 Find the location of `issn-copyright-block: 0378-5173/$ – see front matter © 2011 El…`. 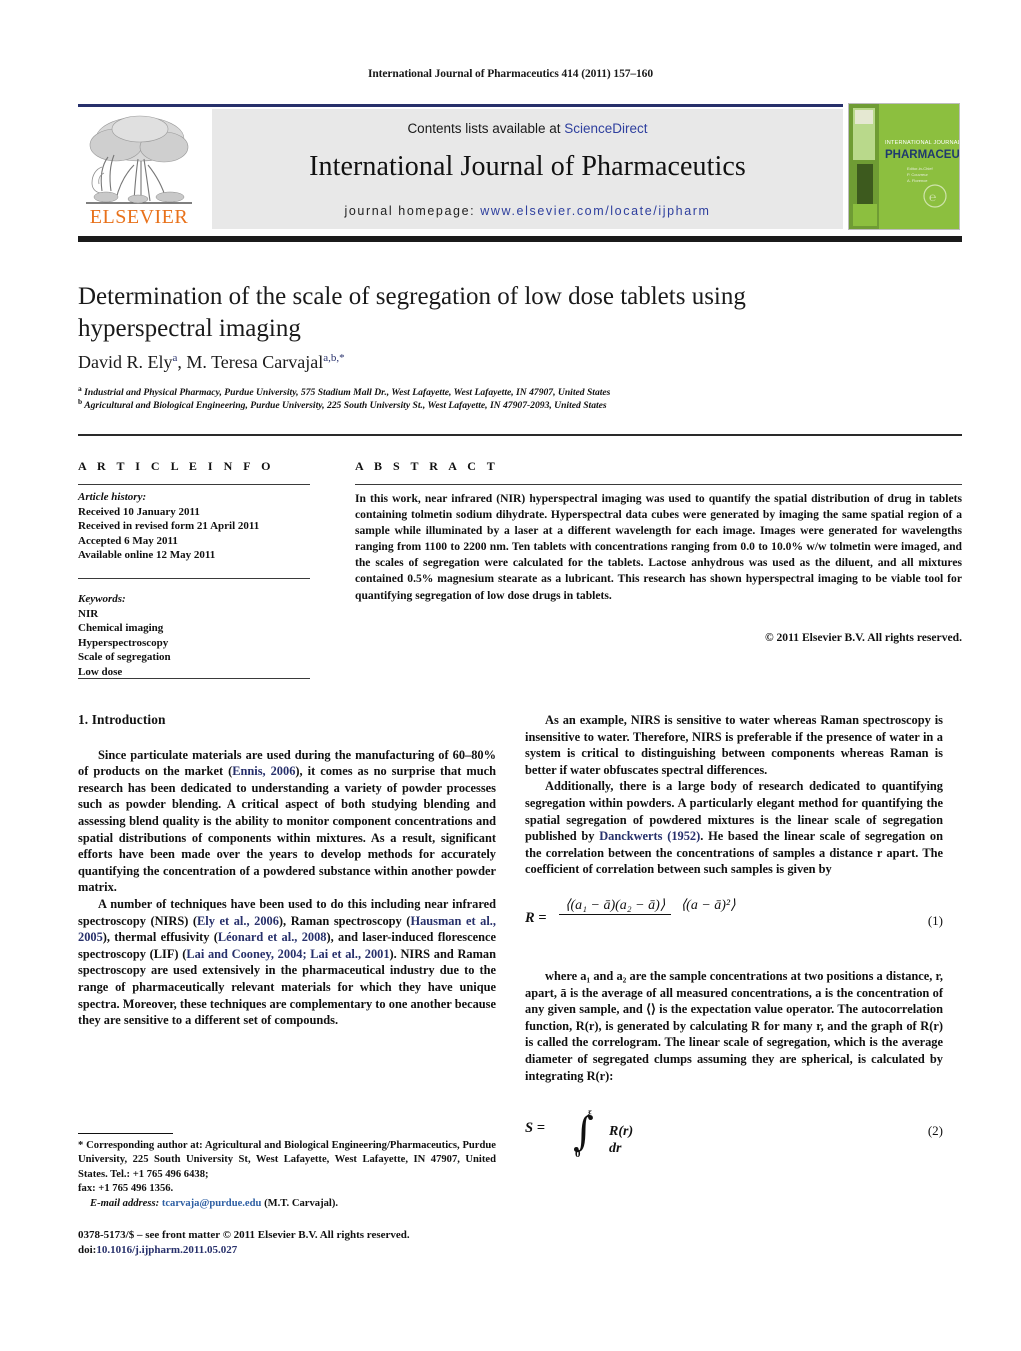

issn-copyright-block: 0378-5173/$ – see front matter © 2011 El… is located at coordinates (293, 1243).